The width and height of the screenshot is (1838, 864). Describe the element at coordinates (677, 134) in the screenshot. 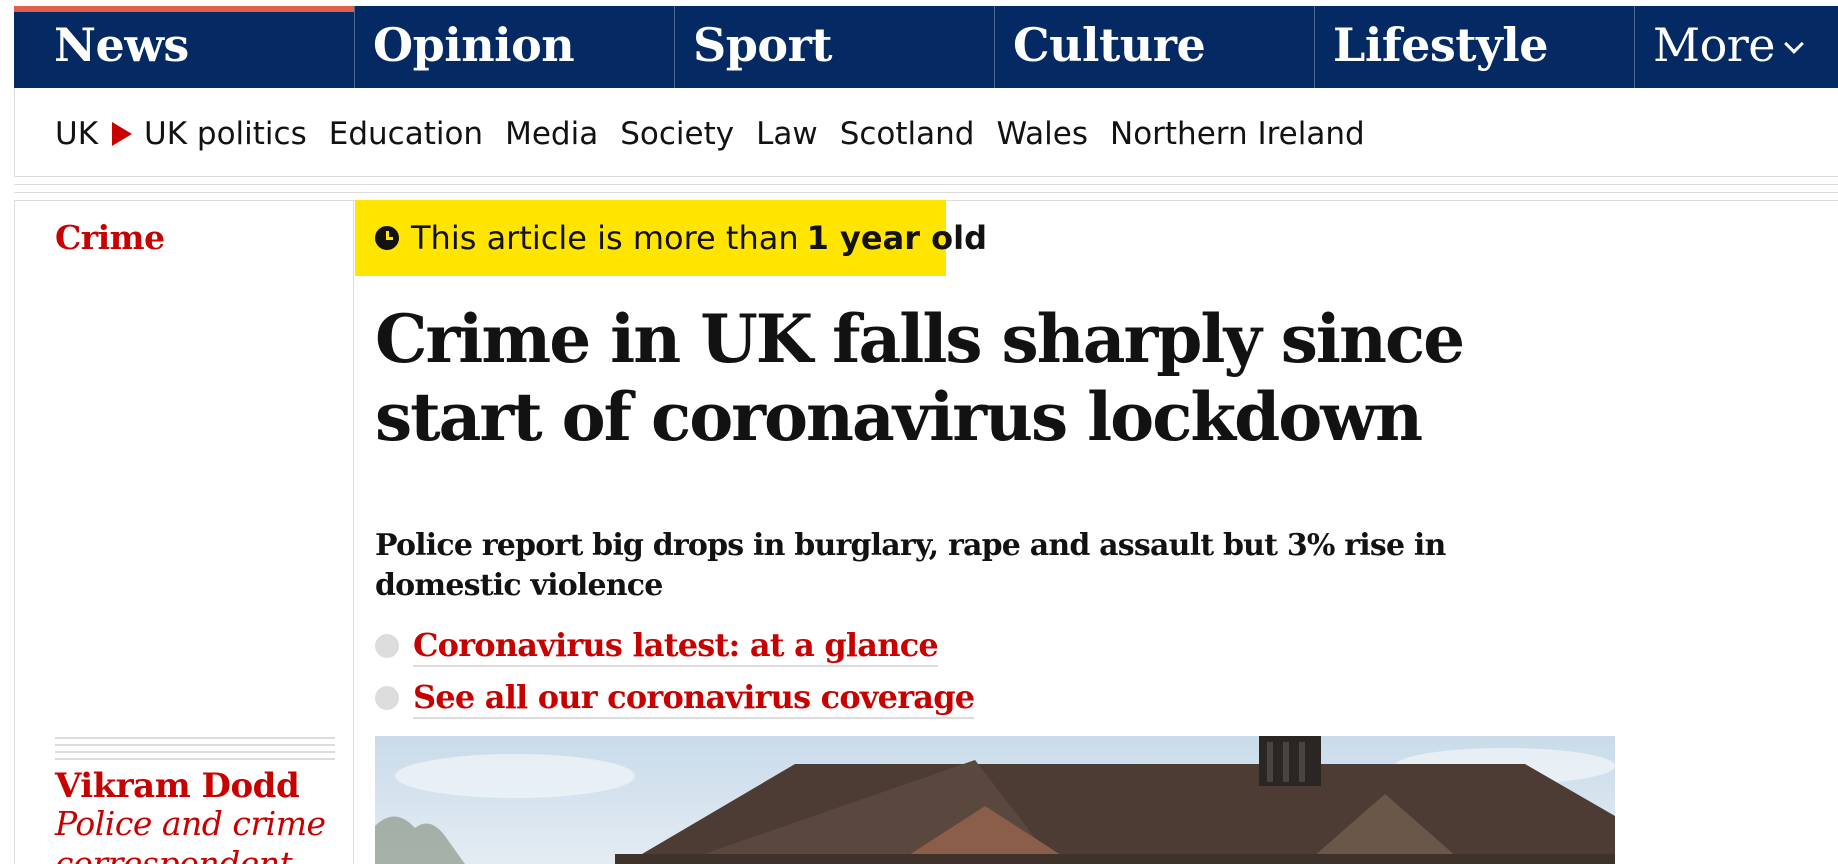

I see `subnav-item-society: Society` at that location.